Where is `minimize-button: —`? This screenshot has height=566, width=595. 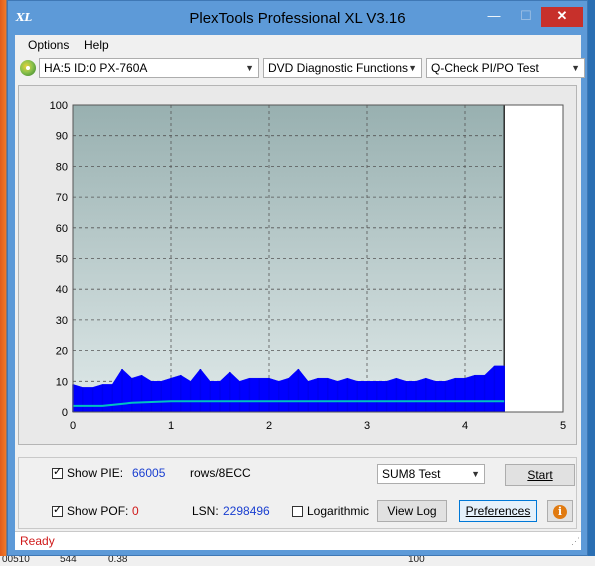
minimize-button: — is located at coordinates (494, 17).